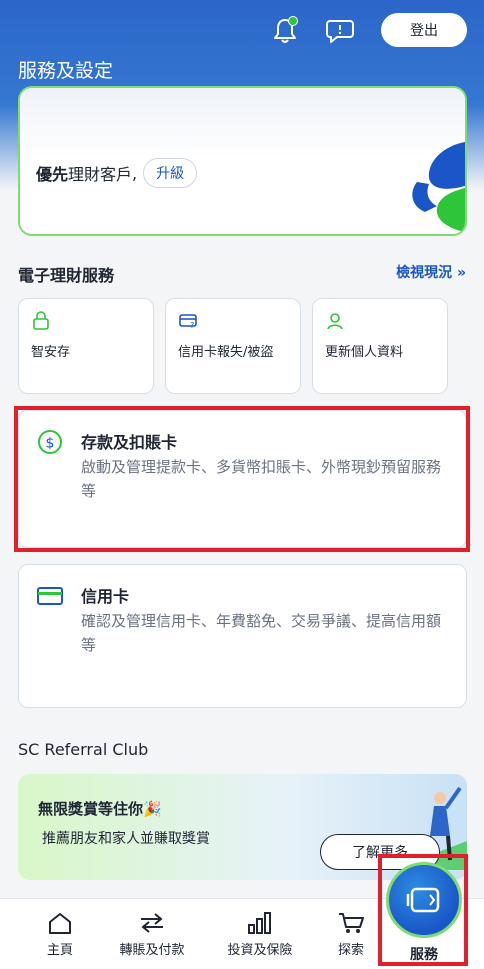 The image size is (484, 969). I want to click on nav-transfer: 轉賬及付款, so click(152, 934).